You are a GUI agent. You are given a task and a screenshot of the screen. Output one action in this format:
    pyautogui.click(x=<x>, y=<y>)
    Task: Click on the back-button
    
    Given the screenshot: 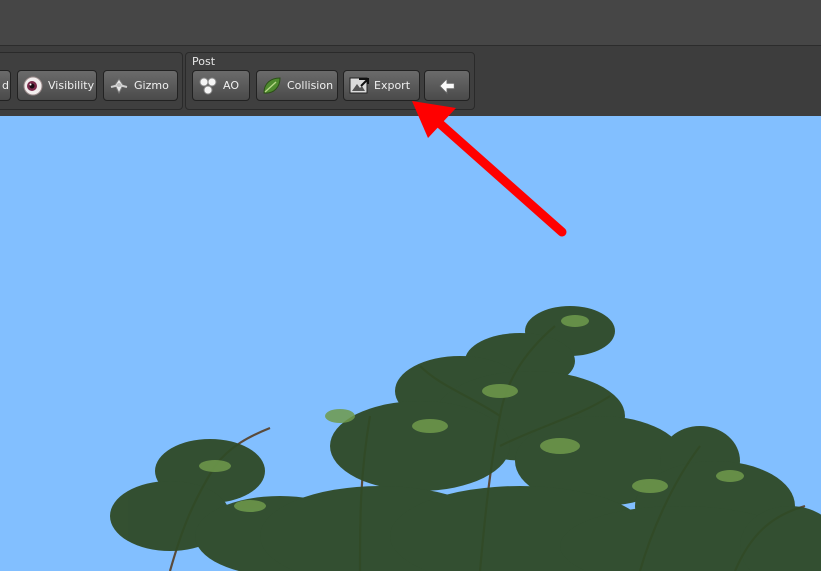 What is the action you would take?
    pyautogui.click(x=447, y=85)
    